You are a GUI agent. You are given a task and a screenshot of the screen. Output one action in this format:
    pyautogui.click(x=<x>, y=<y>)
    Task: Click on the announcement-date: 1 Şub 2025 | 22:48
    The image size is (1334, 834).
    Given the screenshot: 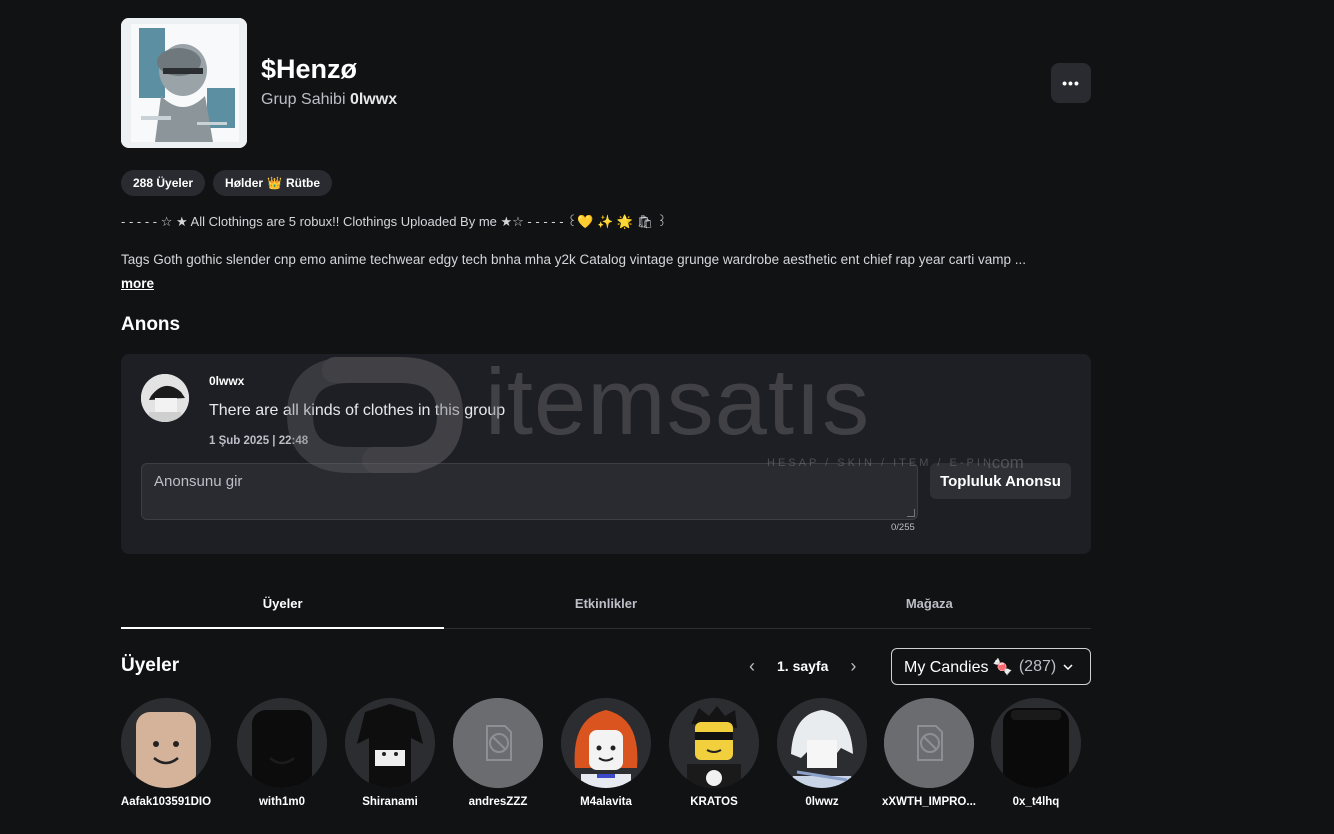 What is the action you would take?
    pyautogui.click(x=259, y=441)
    